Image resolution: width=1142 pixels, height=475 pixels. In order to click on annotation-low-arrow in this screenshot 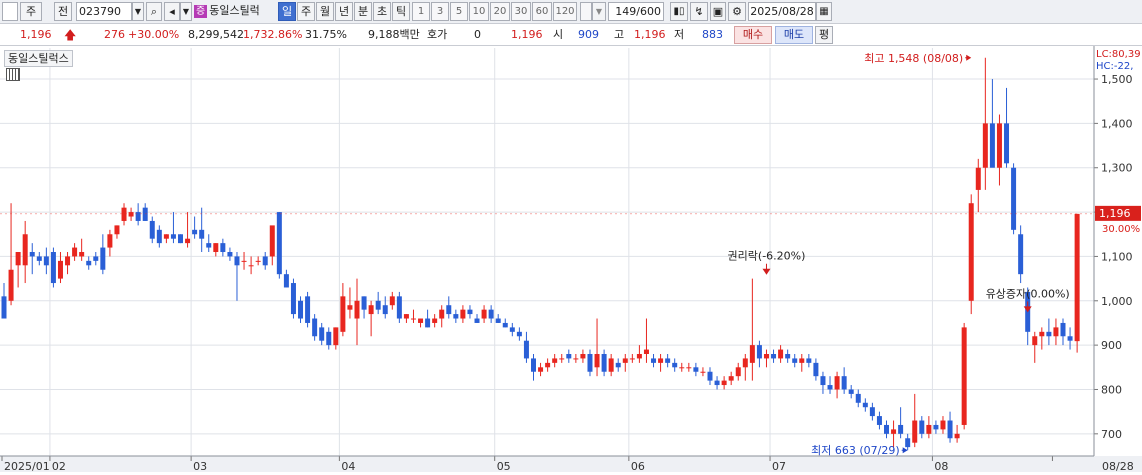, I will do `click(905, 450)`.